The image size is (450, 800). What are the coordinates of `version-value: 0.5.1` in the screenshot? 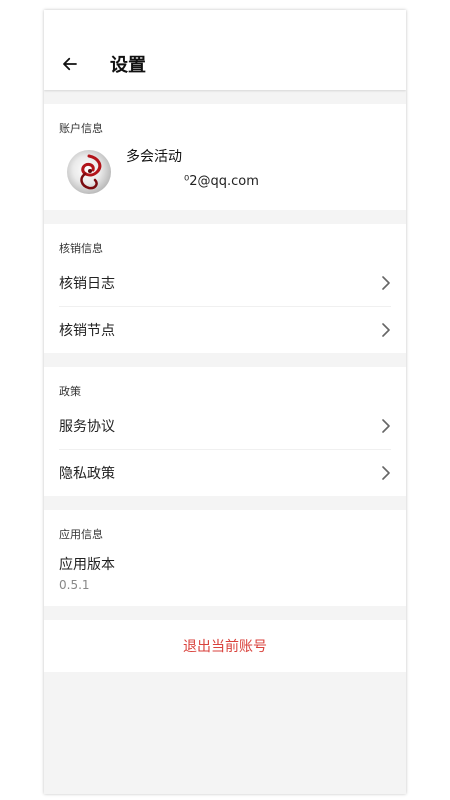 It's located at (74, 585).